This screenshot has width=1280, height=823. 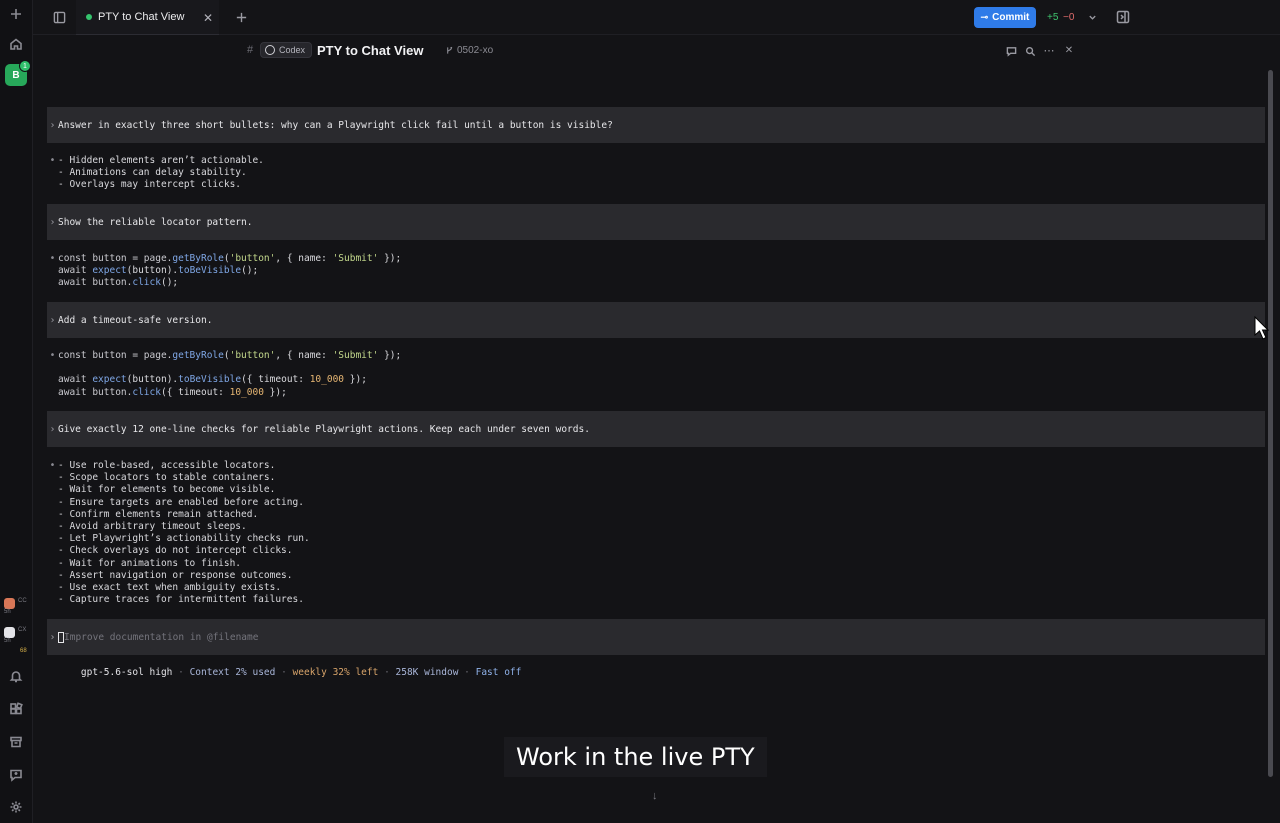 What do you see at coordinates (1053, 17) in the screenshot?
I see `diff-additions: +5` at bounding box center [1053, 17].